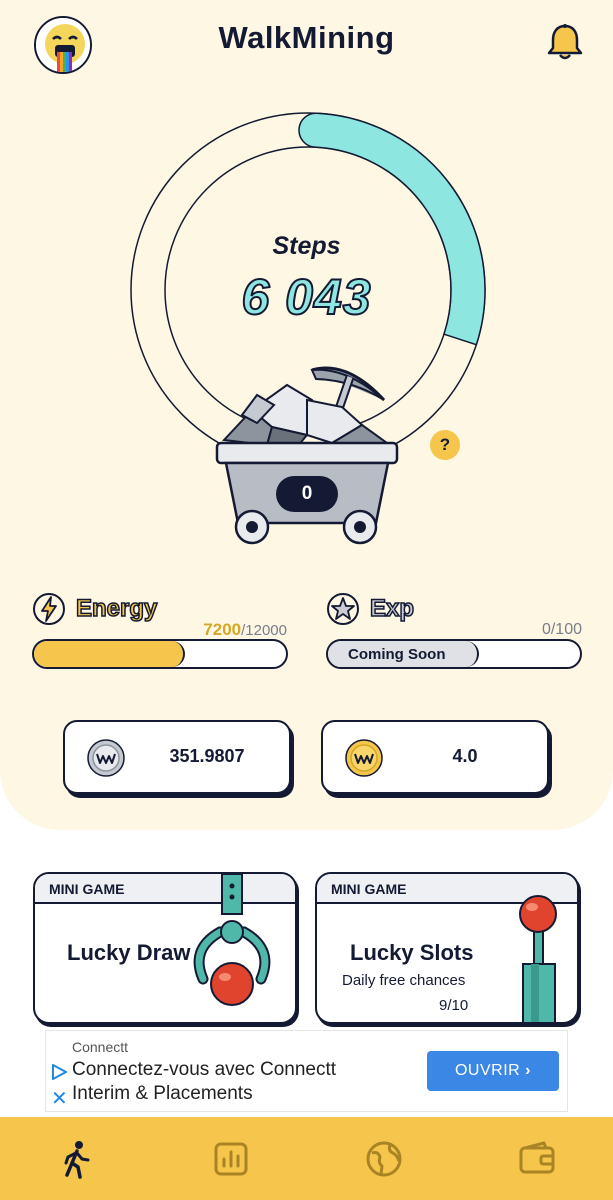 The height and width of the screenshot is (1200, 613). I want to click on lucky-slots-count: 9/10, so click(454, 1005).